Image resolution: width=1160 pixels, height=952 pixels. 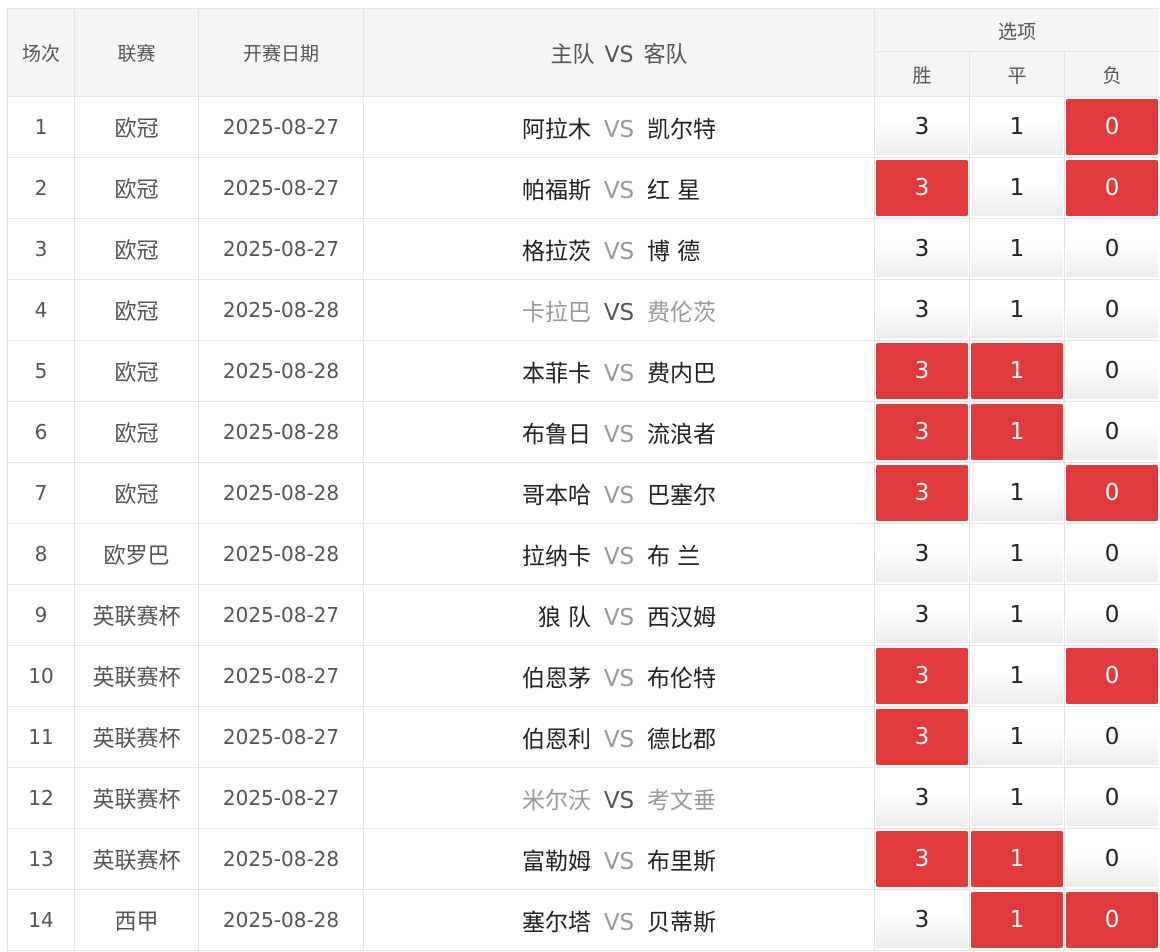 What do you see at coordinates (665, 55) in the screenshot?
I see `header-away: 客队` at bounding box center [665, 55].